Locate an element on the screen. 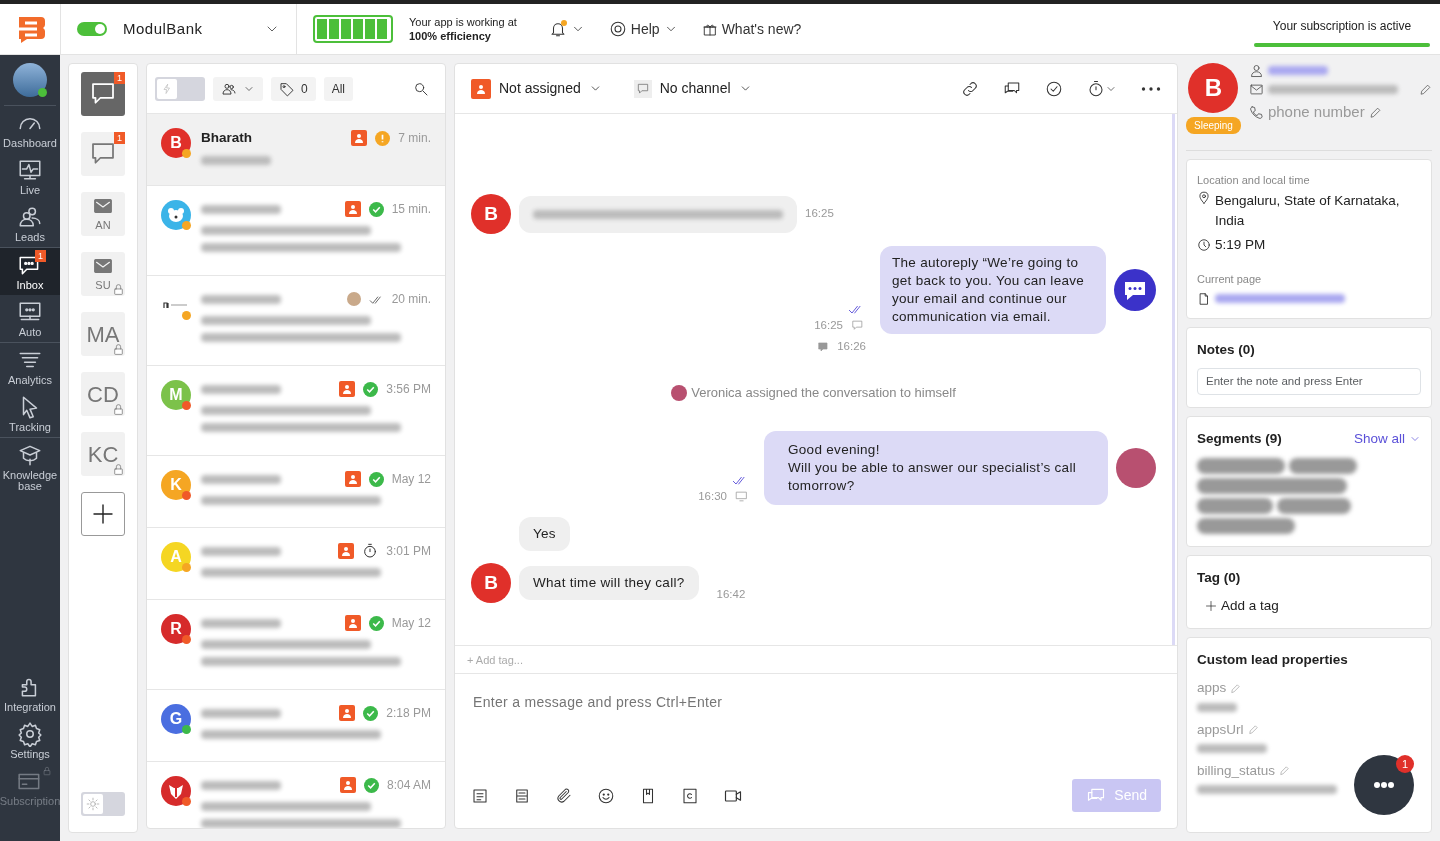 This screenshot has height=841, width=1440. channel-button: CD is located at coordinates (103, 394).